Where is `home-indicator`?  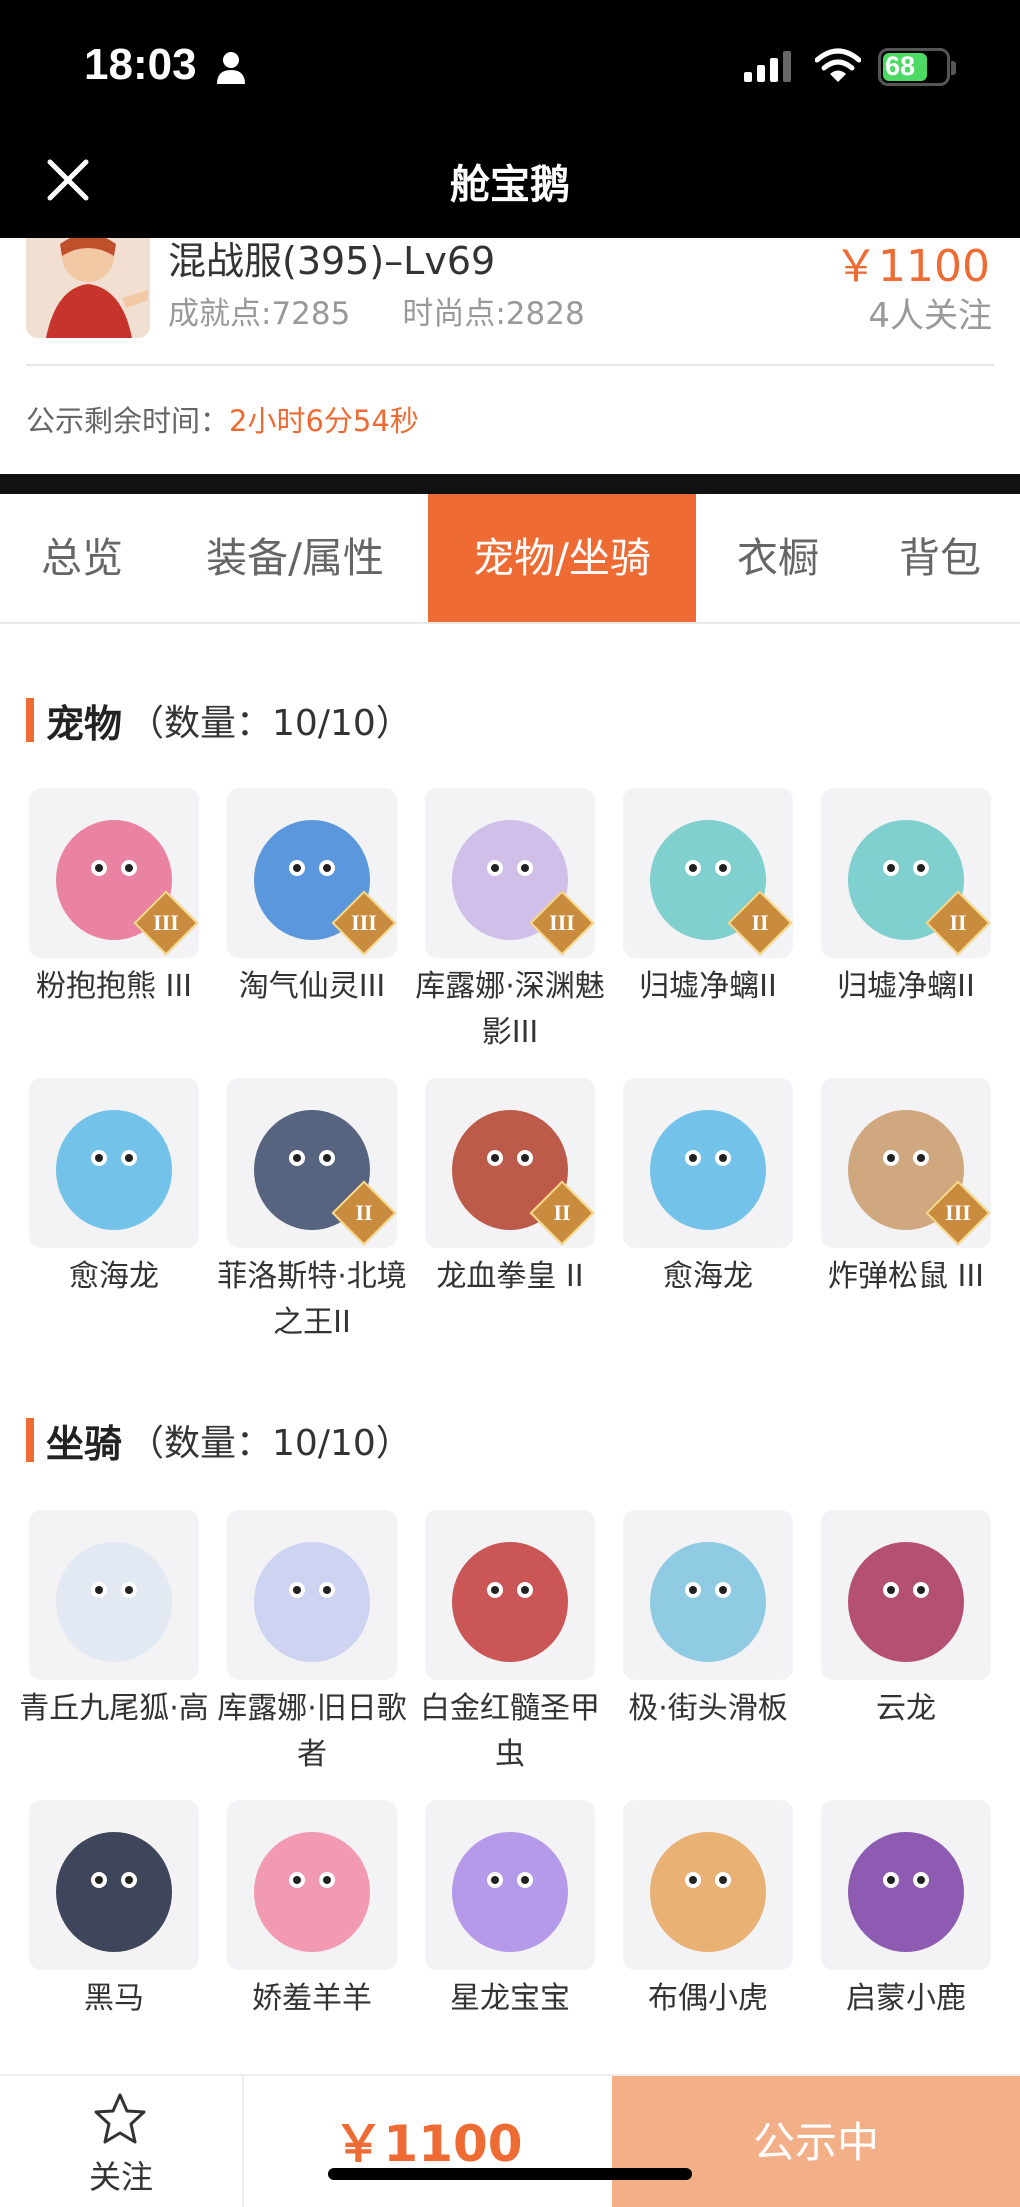 home-indicator is located at coordinates (510, 2174).